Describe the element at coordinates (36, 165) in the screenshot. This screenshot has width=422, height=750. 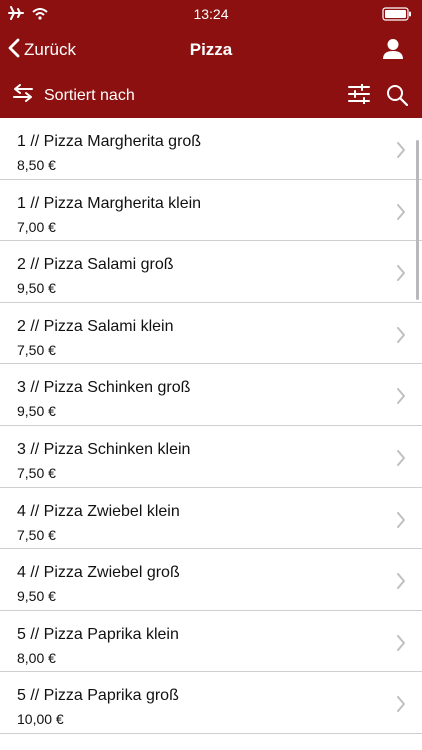
I see `item-price: 8,50 €` at that location.